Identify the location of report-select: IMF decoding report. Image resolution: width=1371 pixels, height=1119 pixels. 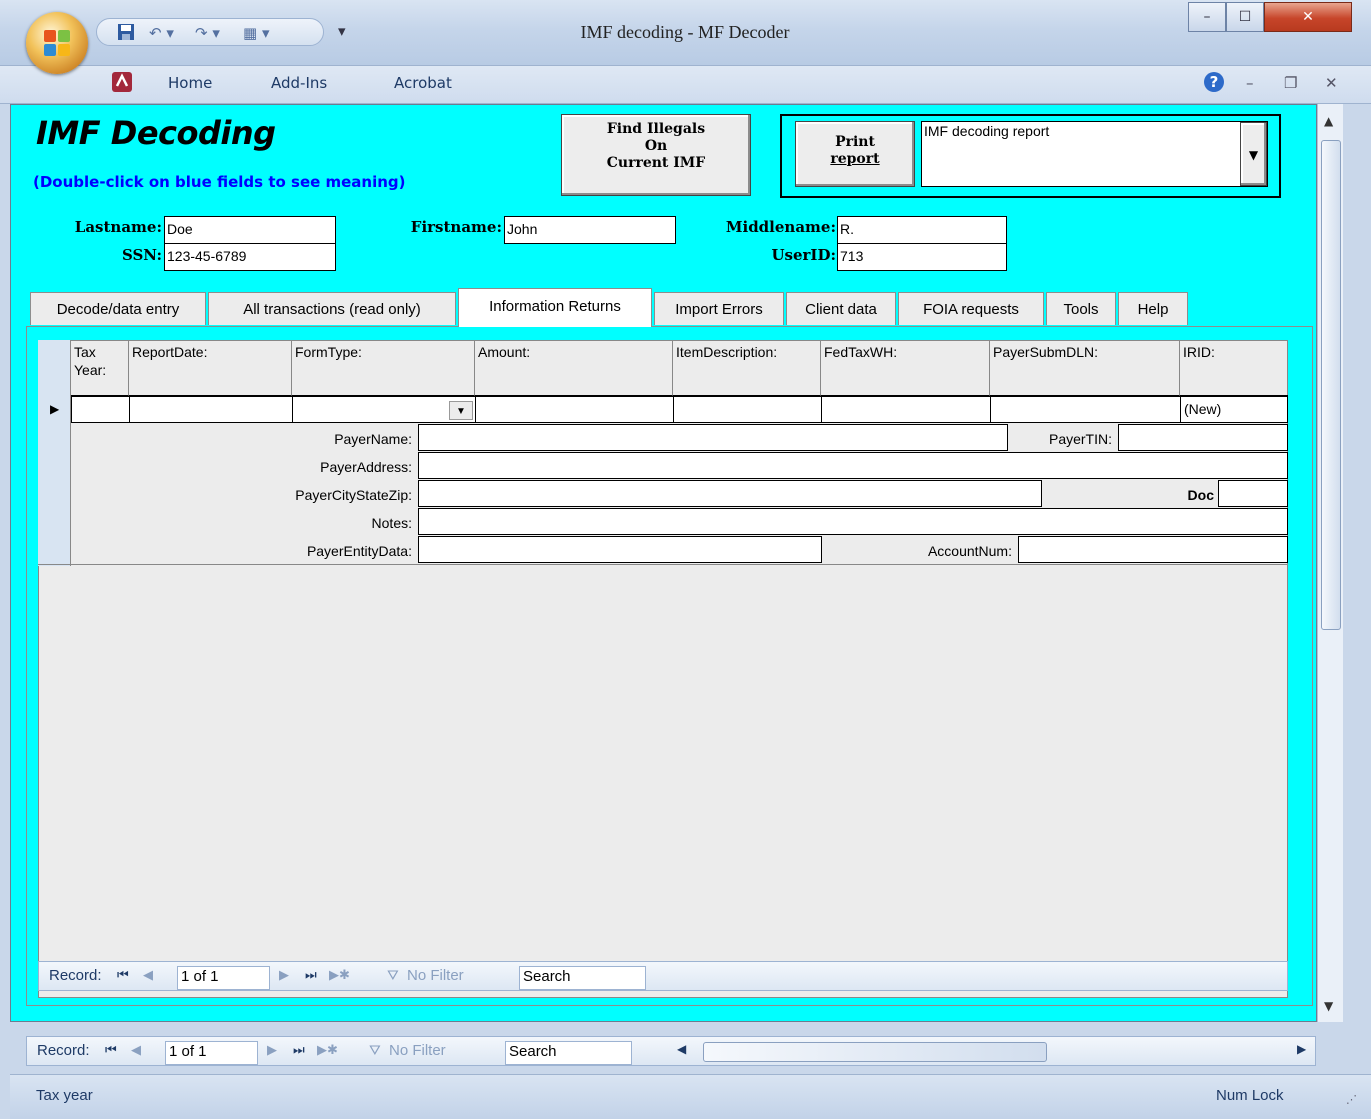
(1094, 154).